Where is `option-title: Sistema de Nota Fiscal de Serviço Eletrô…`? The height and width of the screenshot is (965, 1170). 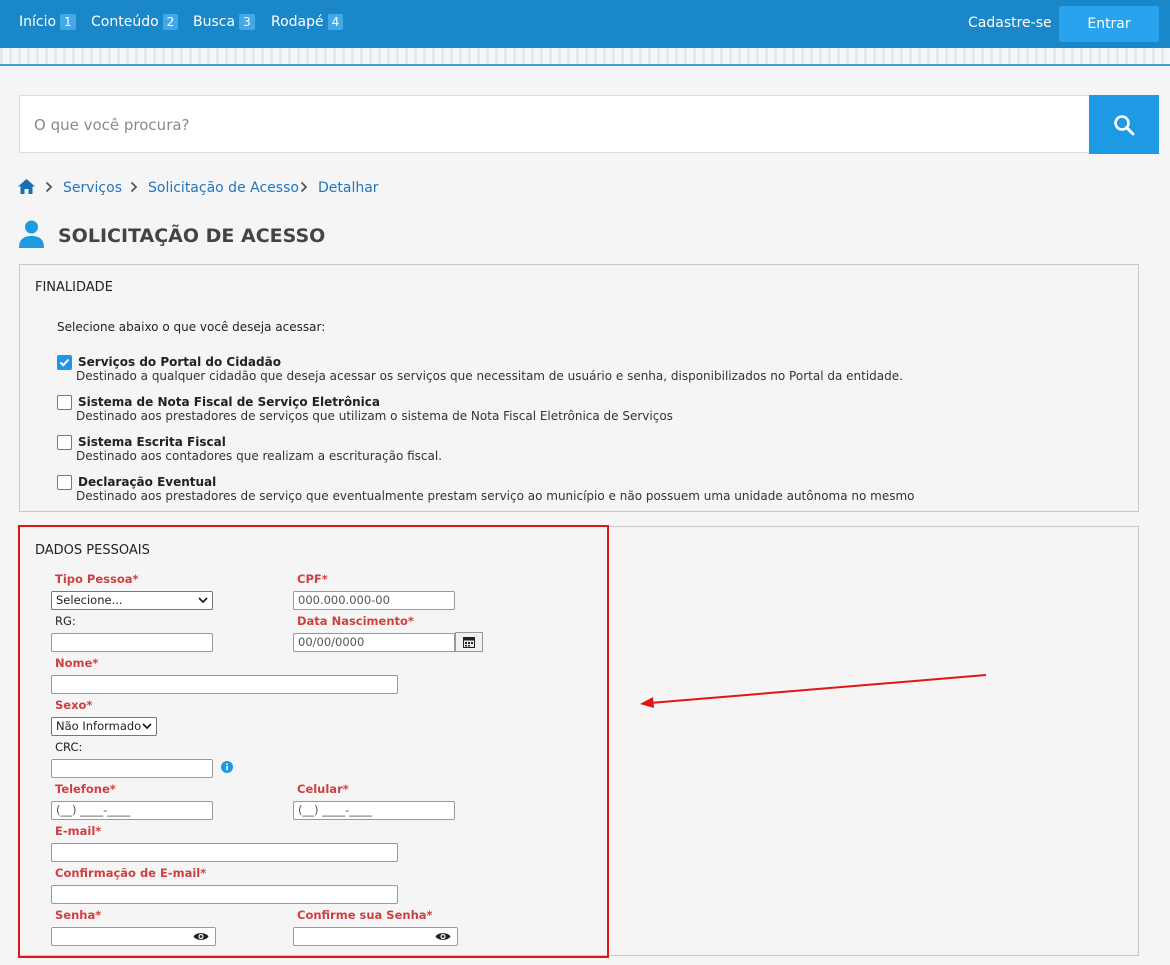 option-title: Sistema de Nota Fiscal de Serviço Eletrô… is located at coordinates (229, 402).